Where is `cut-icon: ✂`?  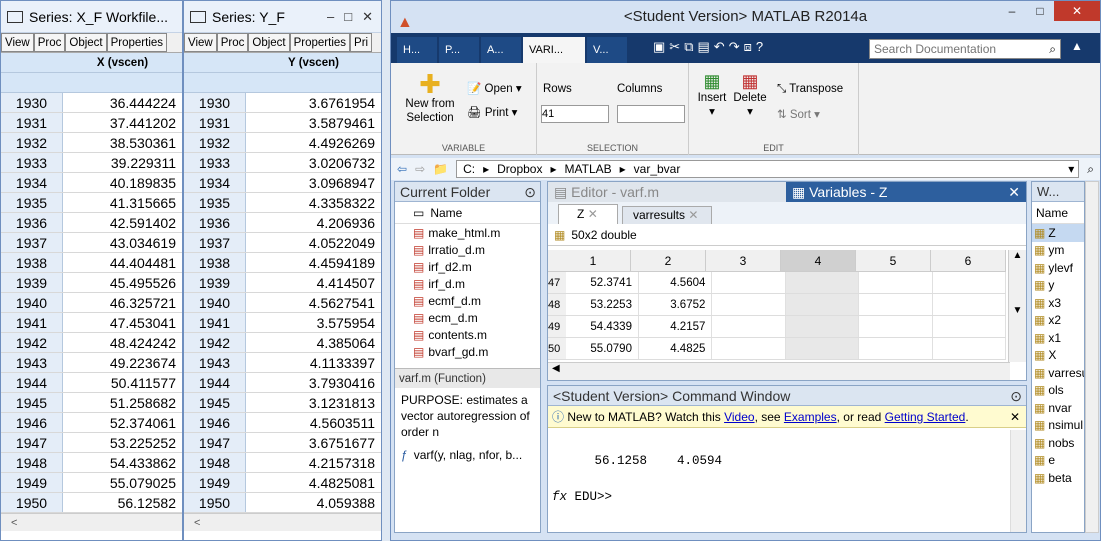 cut-icon: ✂ is located at coordinates (674, 49).